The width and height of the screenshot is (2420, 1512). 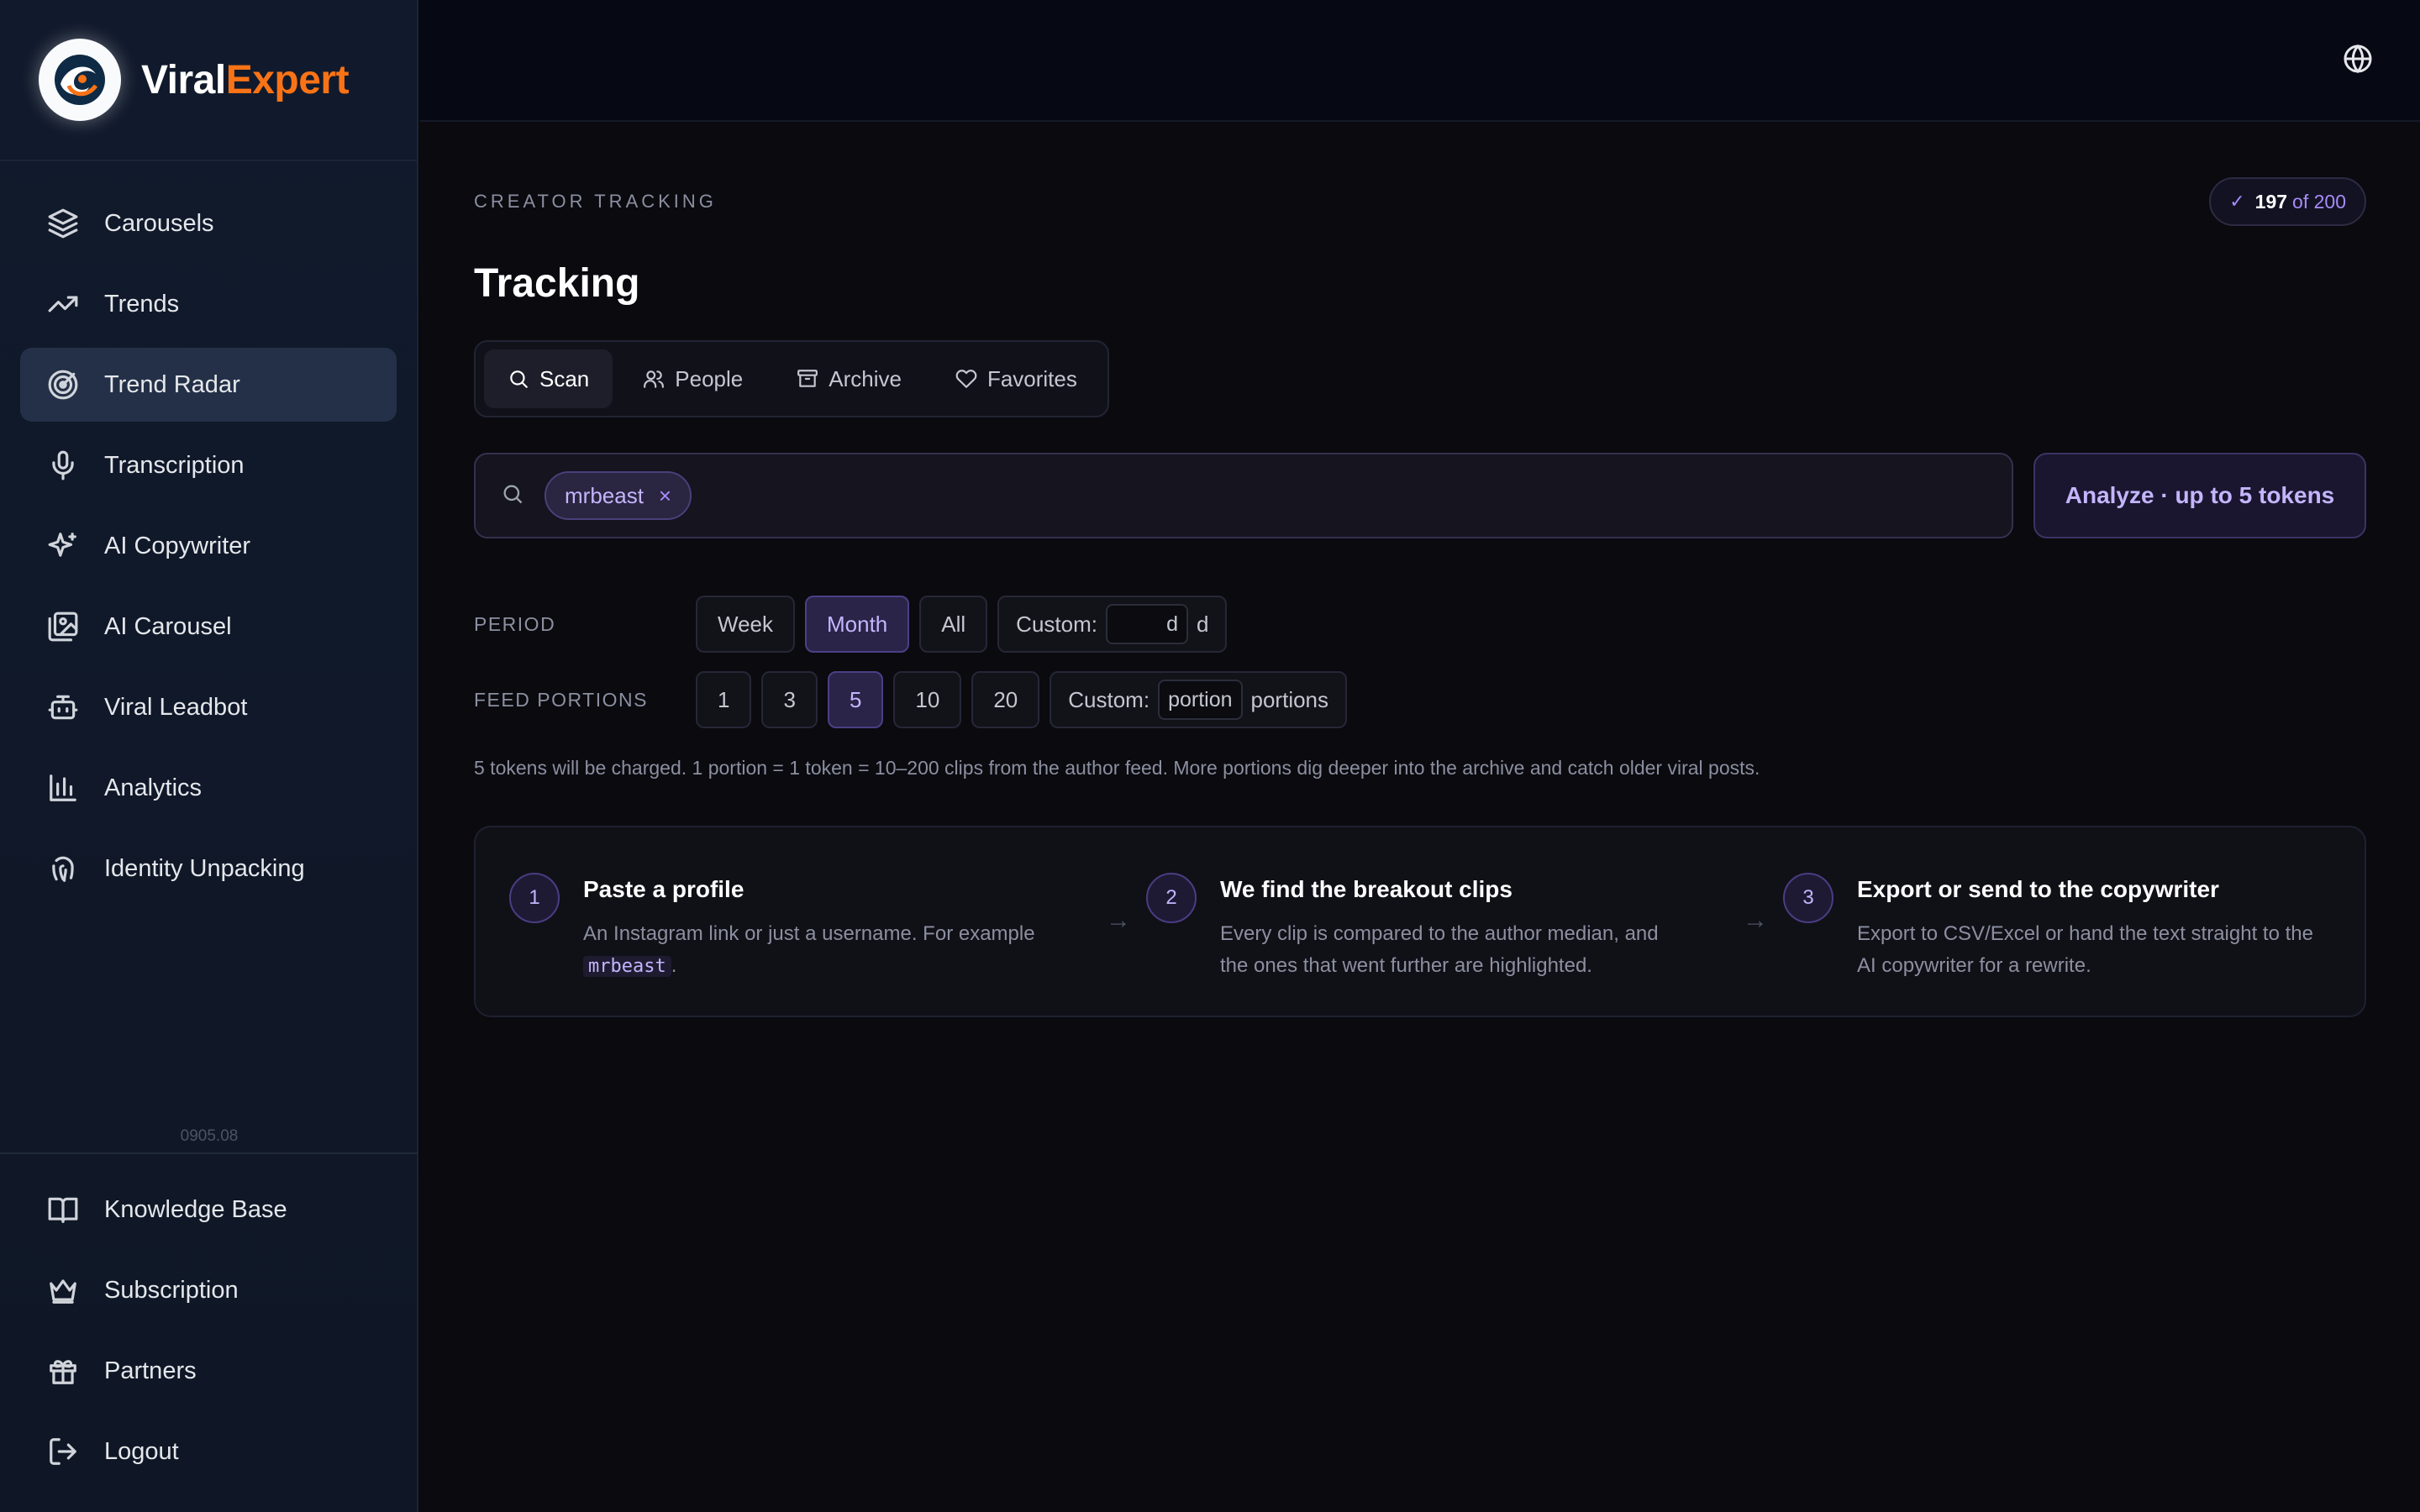 What do you see at coordinates (63, 223) in the screenshot?
I see `layers-icon` at bounding box center [63, 223].